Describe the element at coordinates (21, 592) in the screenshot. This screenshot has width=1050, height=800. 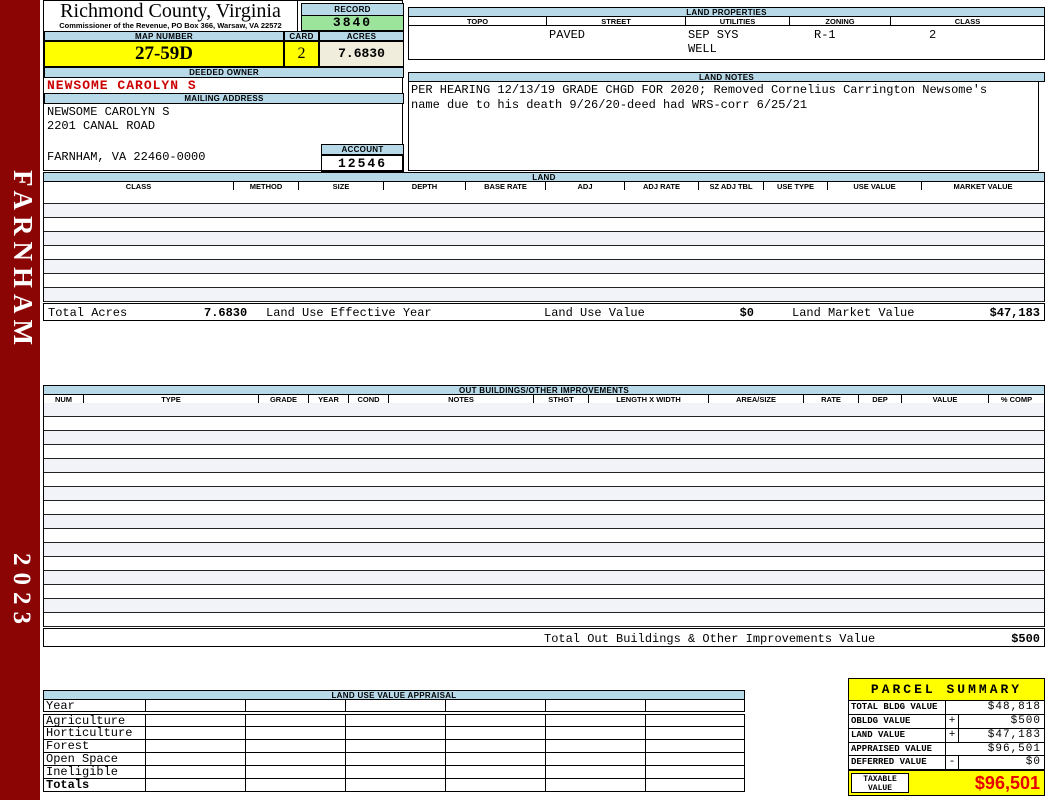
I see `tax-year-label: 2023` at that location.